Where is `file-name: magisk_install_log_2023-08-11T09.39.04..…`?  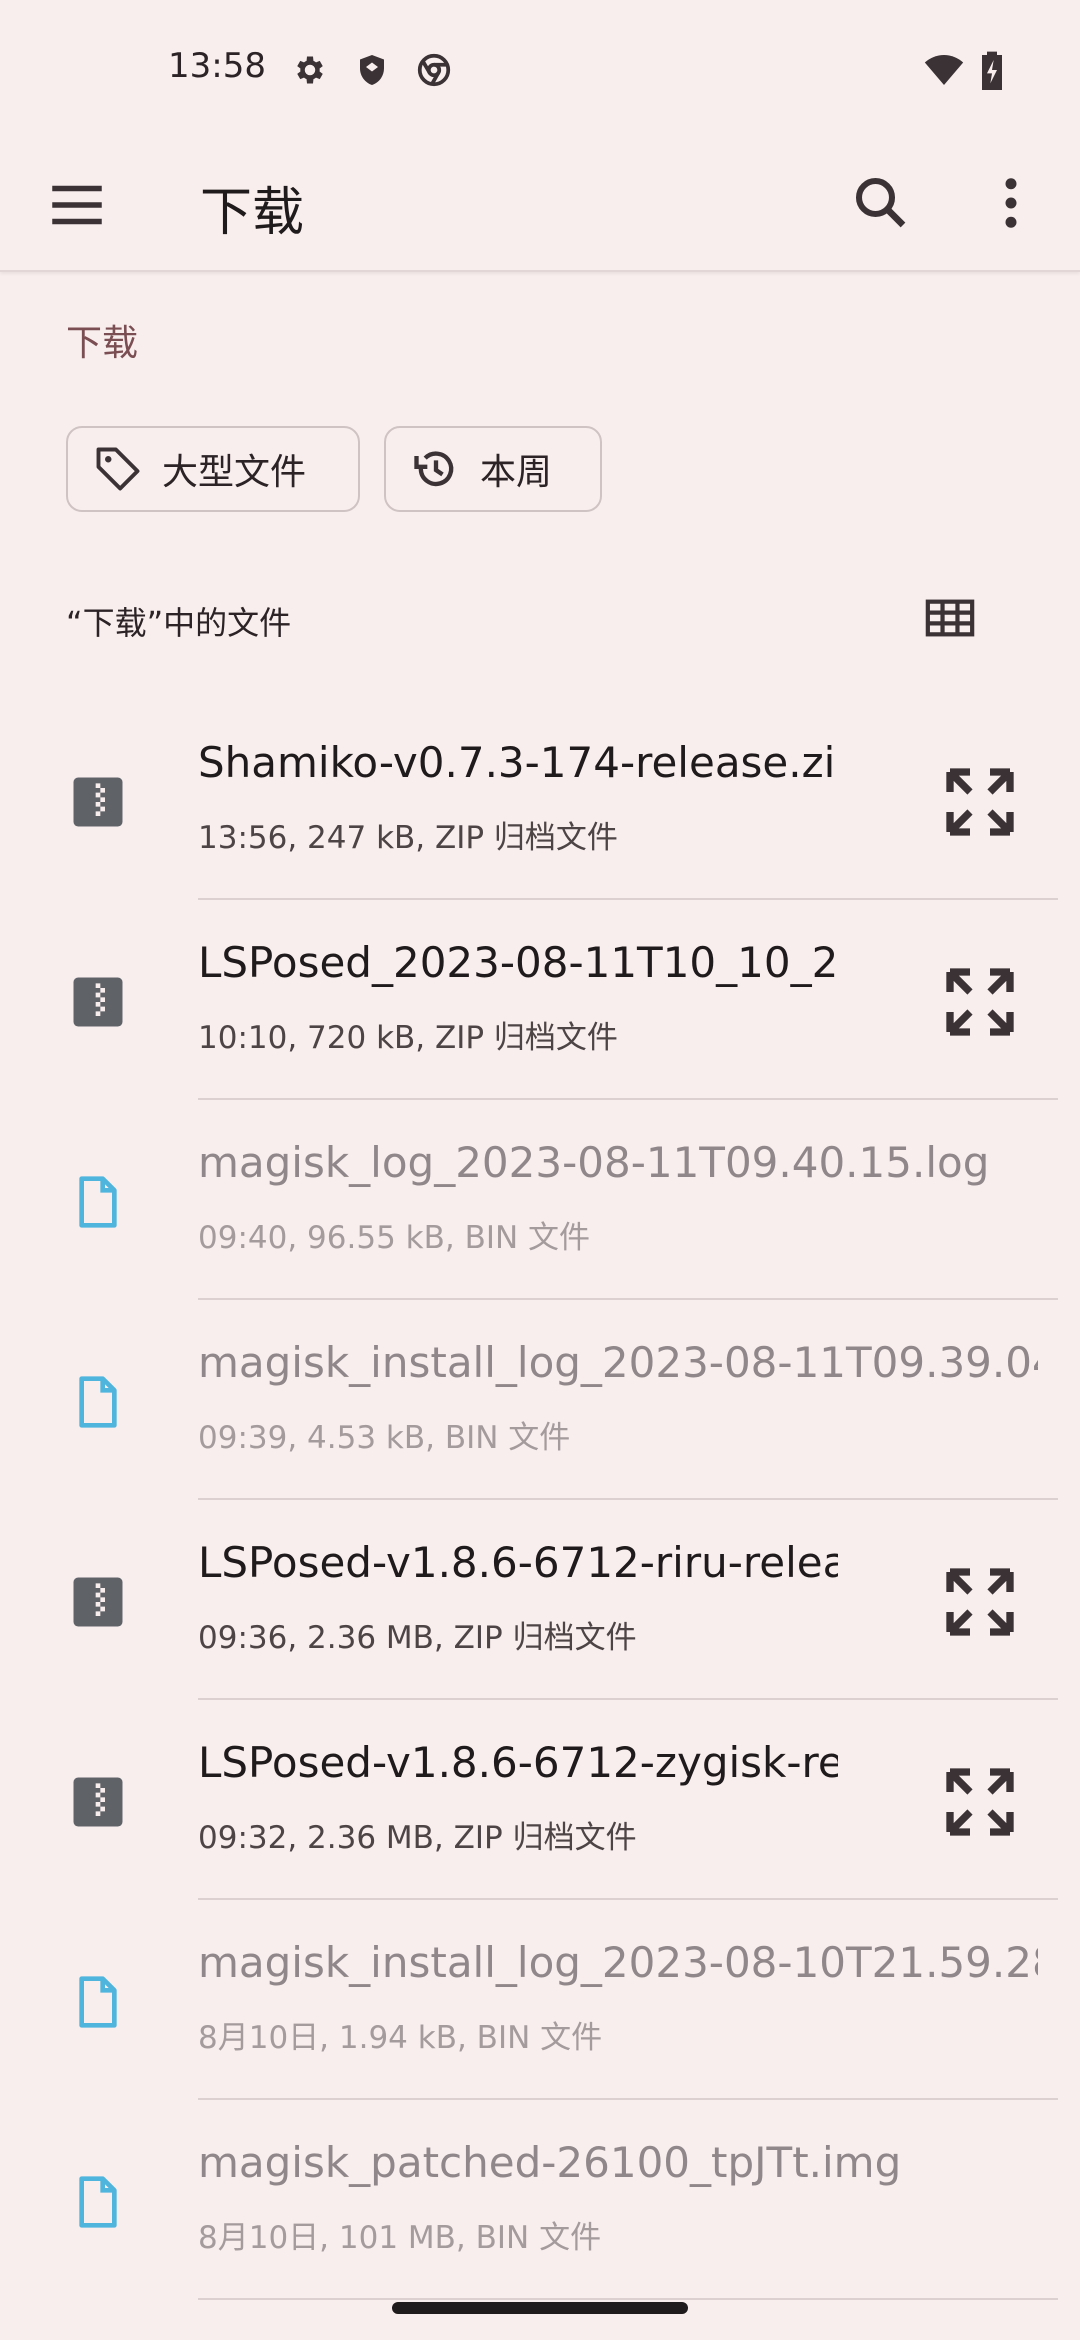
file-name: magisk_install_log_2023-08-11T09.39.04..… is located at coordinates (618, 1362).